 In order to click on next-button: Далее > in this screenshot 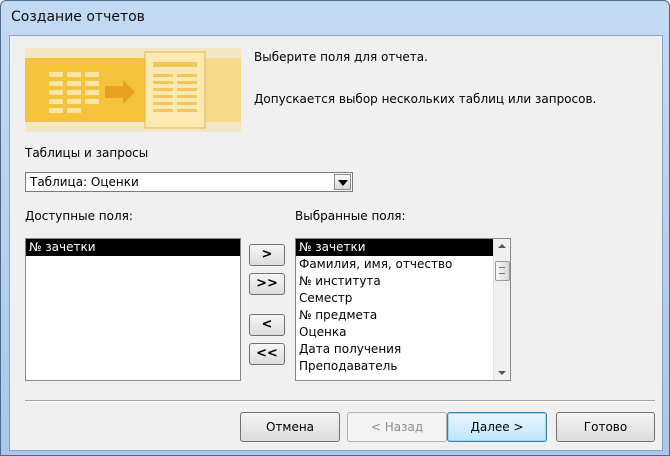, I will do `click(497, 427)`.